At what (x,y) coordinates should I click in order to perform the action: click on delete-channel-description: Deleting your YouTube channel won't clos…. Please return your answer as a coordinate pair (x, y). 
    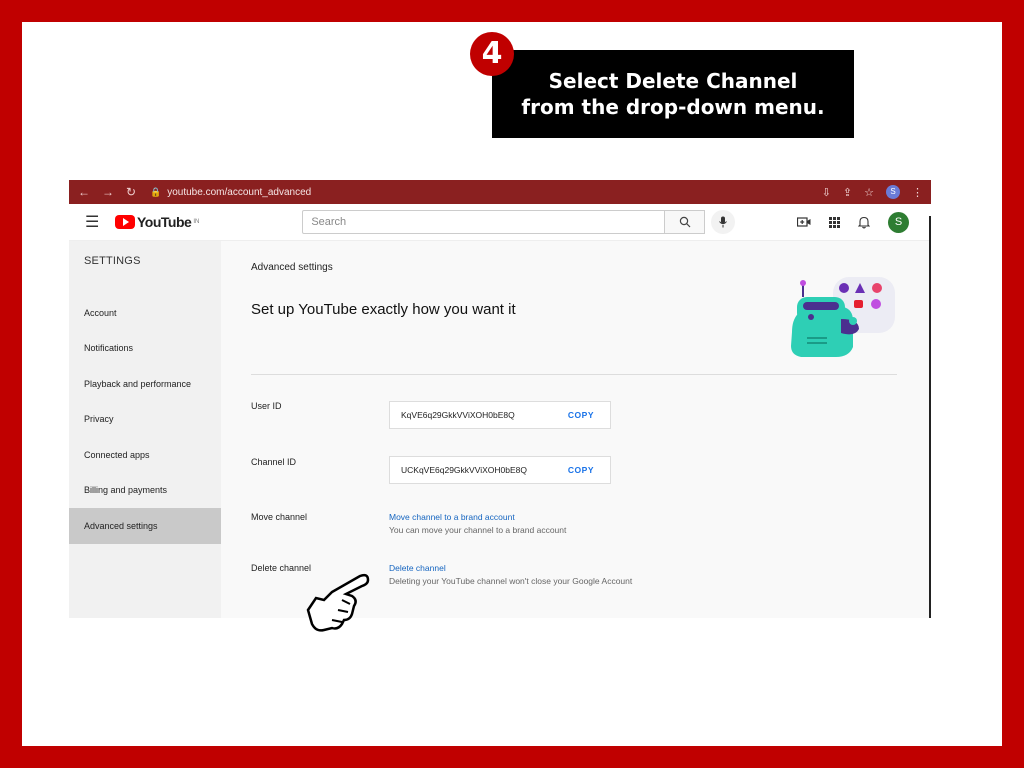
    Looking at the image, I should click on (511, 581).